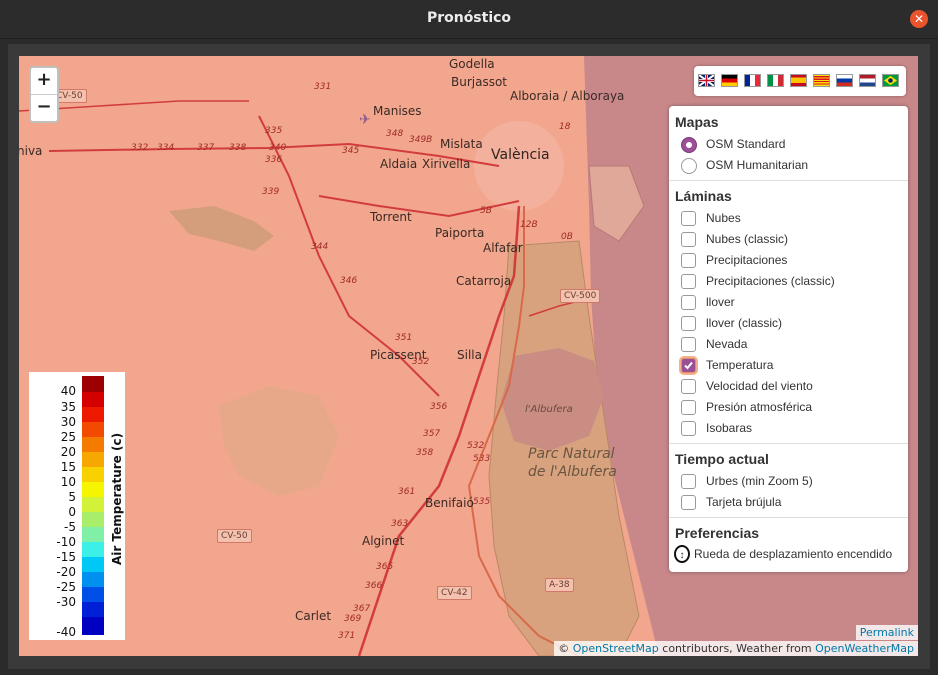 The width and height of the screenshot is (938, 675). I want to click on road-number: 346, so click(349, 281).